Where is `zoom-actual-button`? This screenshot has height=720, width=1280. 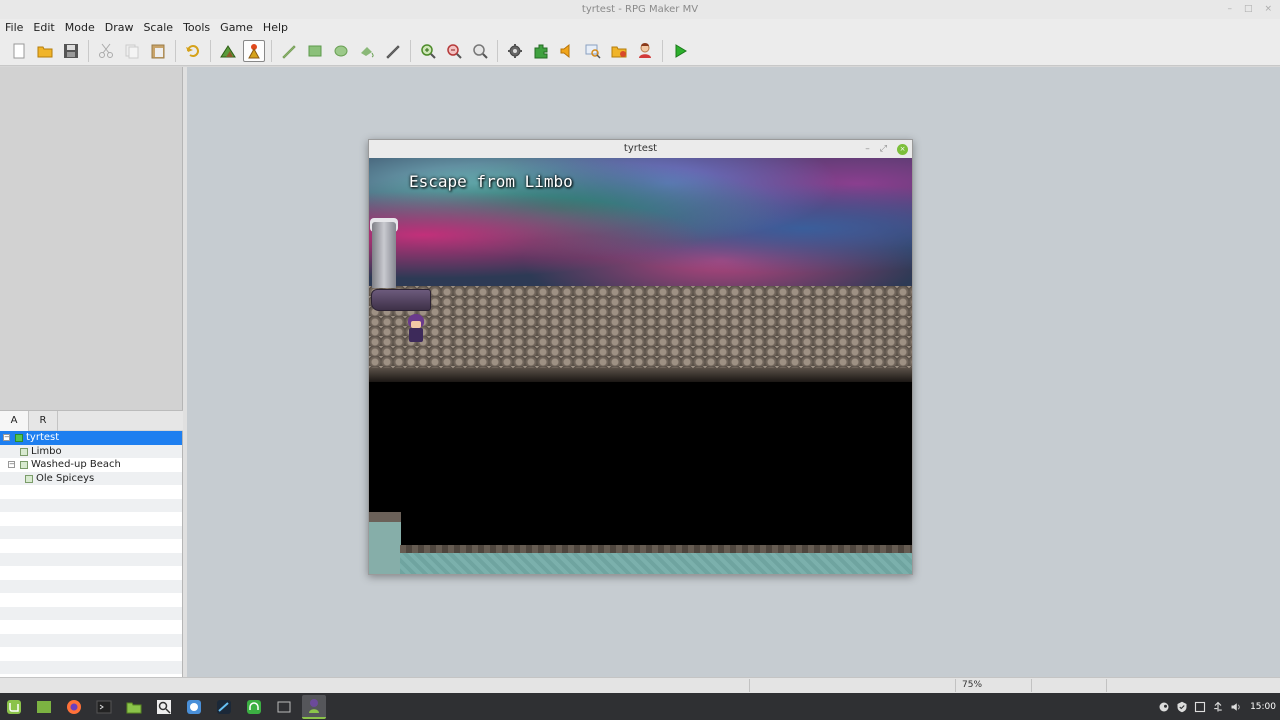 zoom-actual-button is located at coordinates (480, 51).